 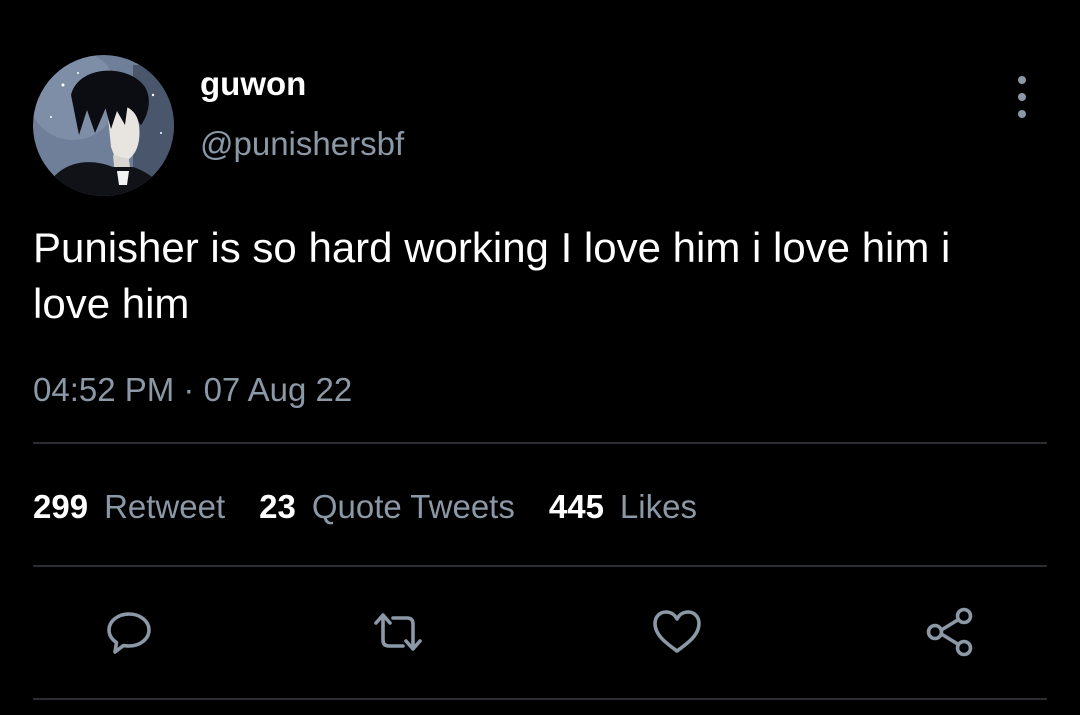 What do you see at coordinates (302, 144) in the screenshot?
I see `handle: @punishersbf` at bounding box center [302, 144].